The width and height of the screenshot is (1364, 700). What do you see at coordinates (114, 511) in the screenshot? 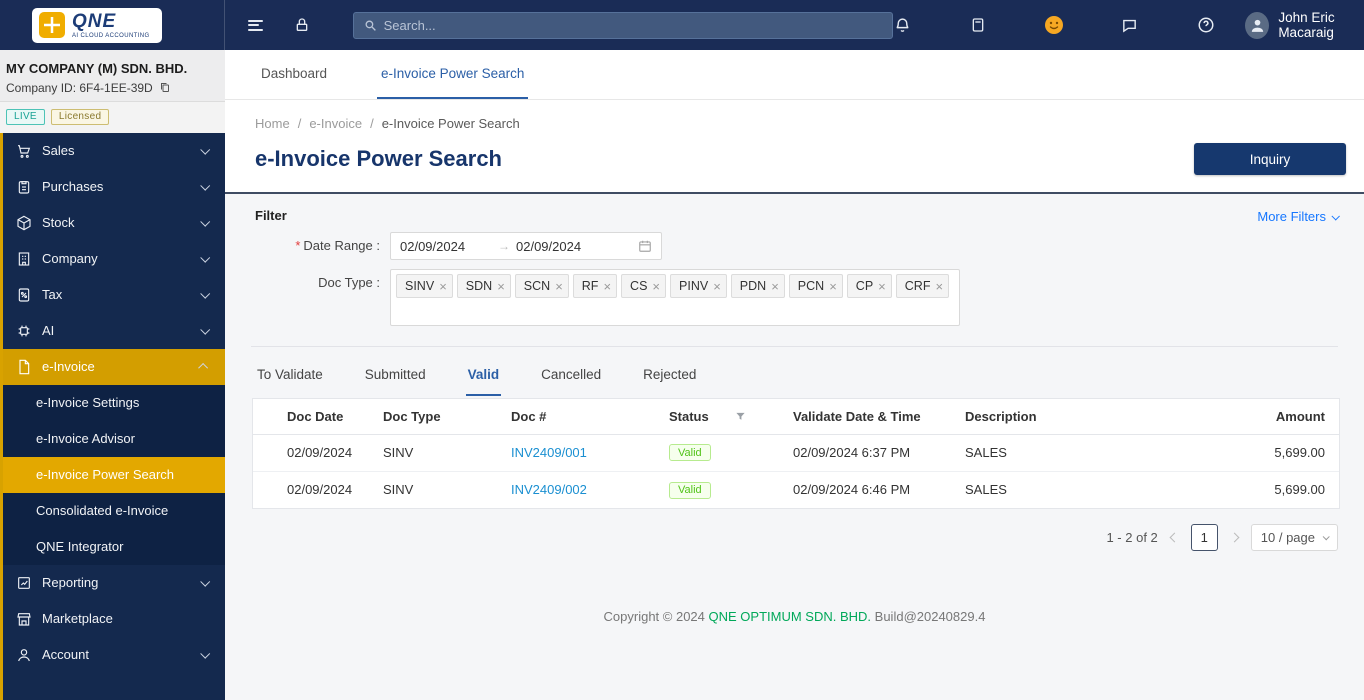
I see `sidebar-item-consolidated-einvoice: Consolidated e-Invoice` at bounding box center [114, 511].